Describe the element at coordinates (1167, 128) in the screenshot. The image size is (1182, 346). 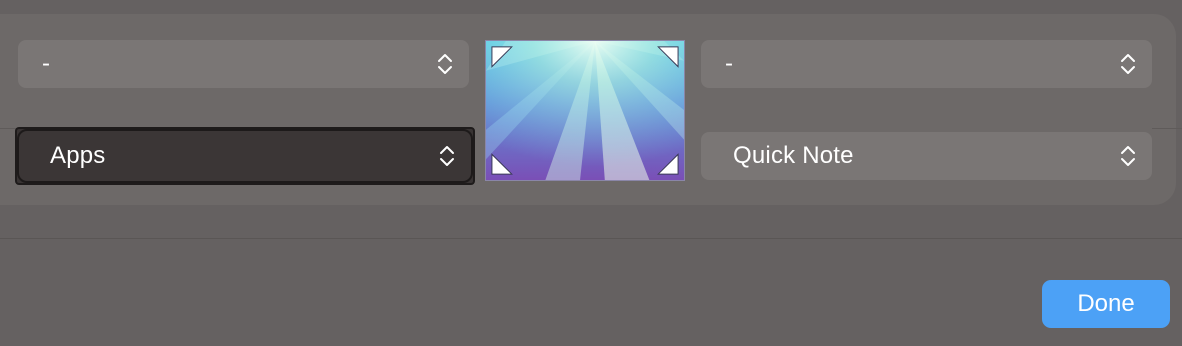
I see `divider` at that location.